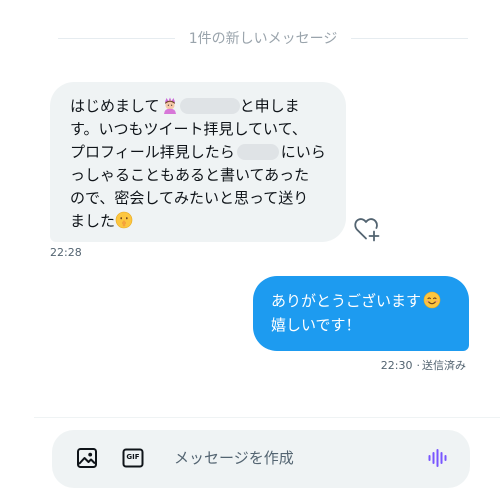 The image size is (500, 500). What do you see at coordinates (396, 365) in the screenshot?
I see `sent-timestamp: 22:30` at bounding box center [396, 365].